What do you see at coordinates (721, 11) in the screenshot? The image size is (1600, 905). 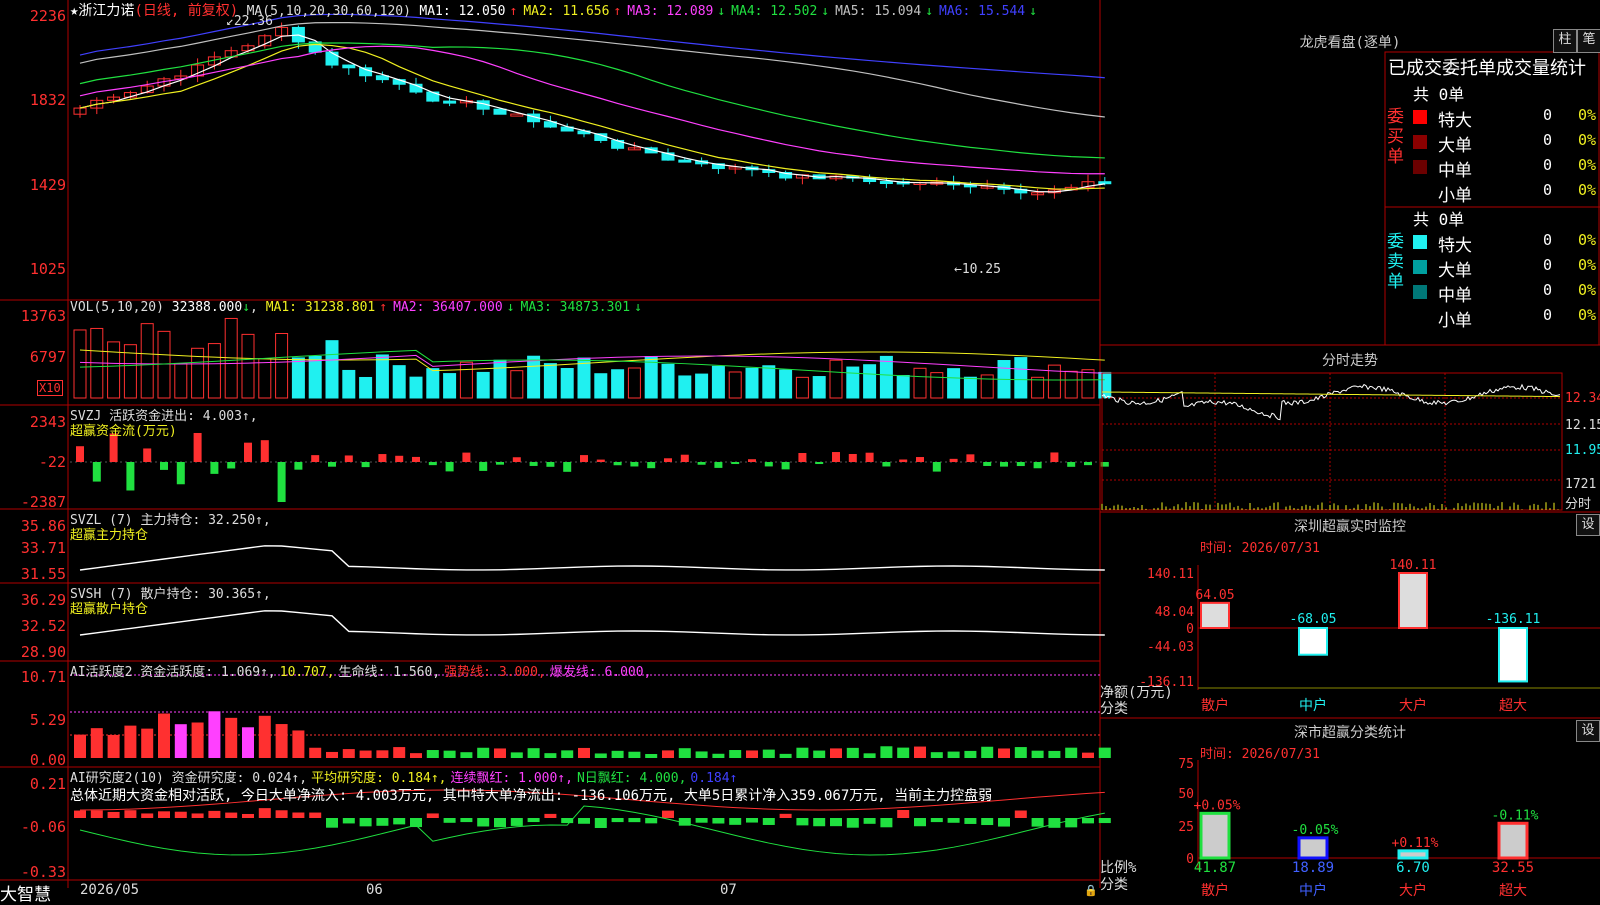 I see `trend-arrow-icon: ↓` at bounding box center [721, 11].